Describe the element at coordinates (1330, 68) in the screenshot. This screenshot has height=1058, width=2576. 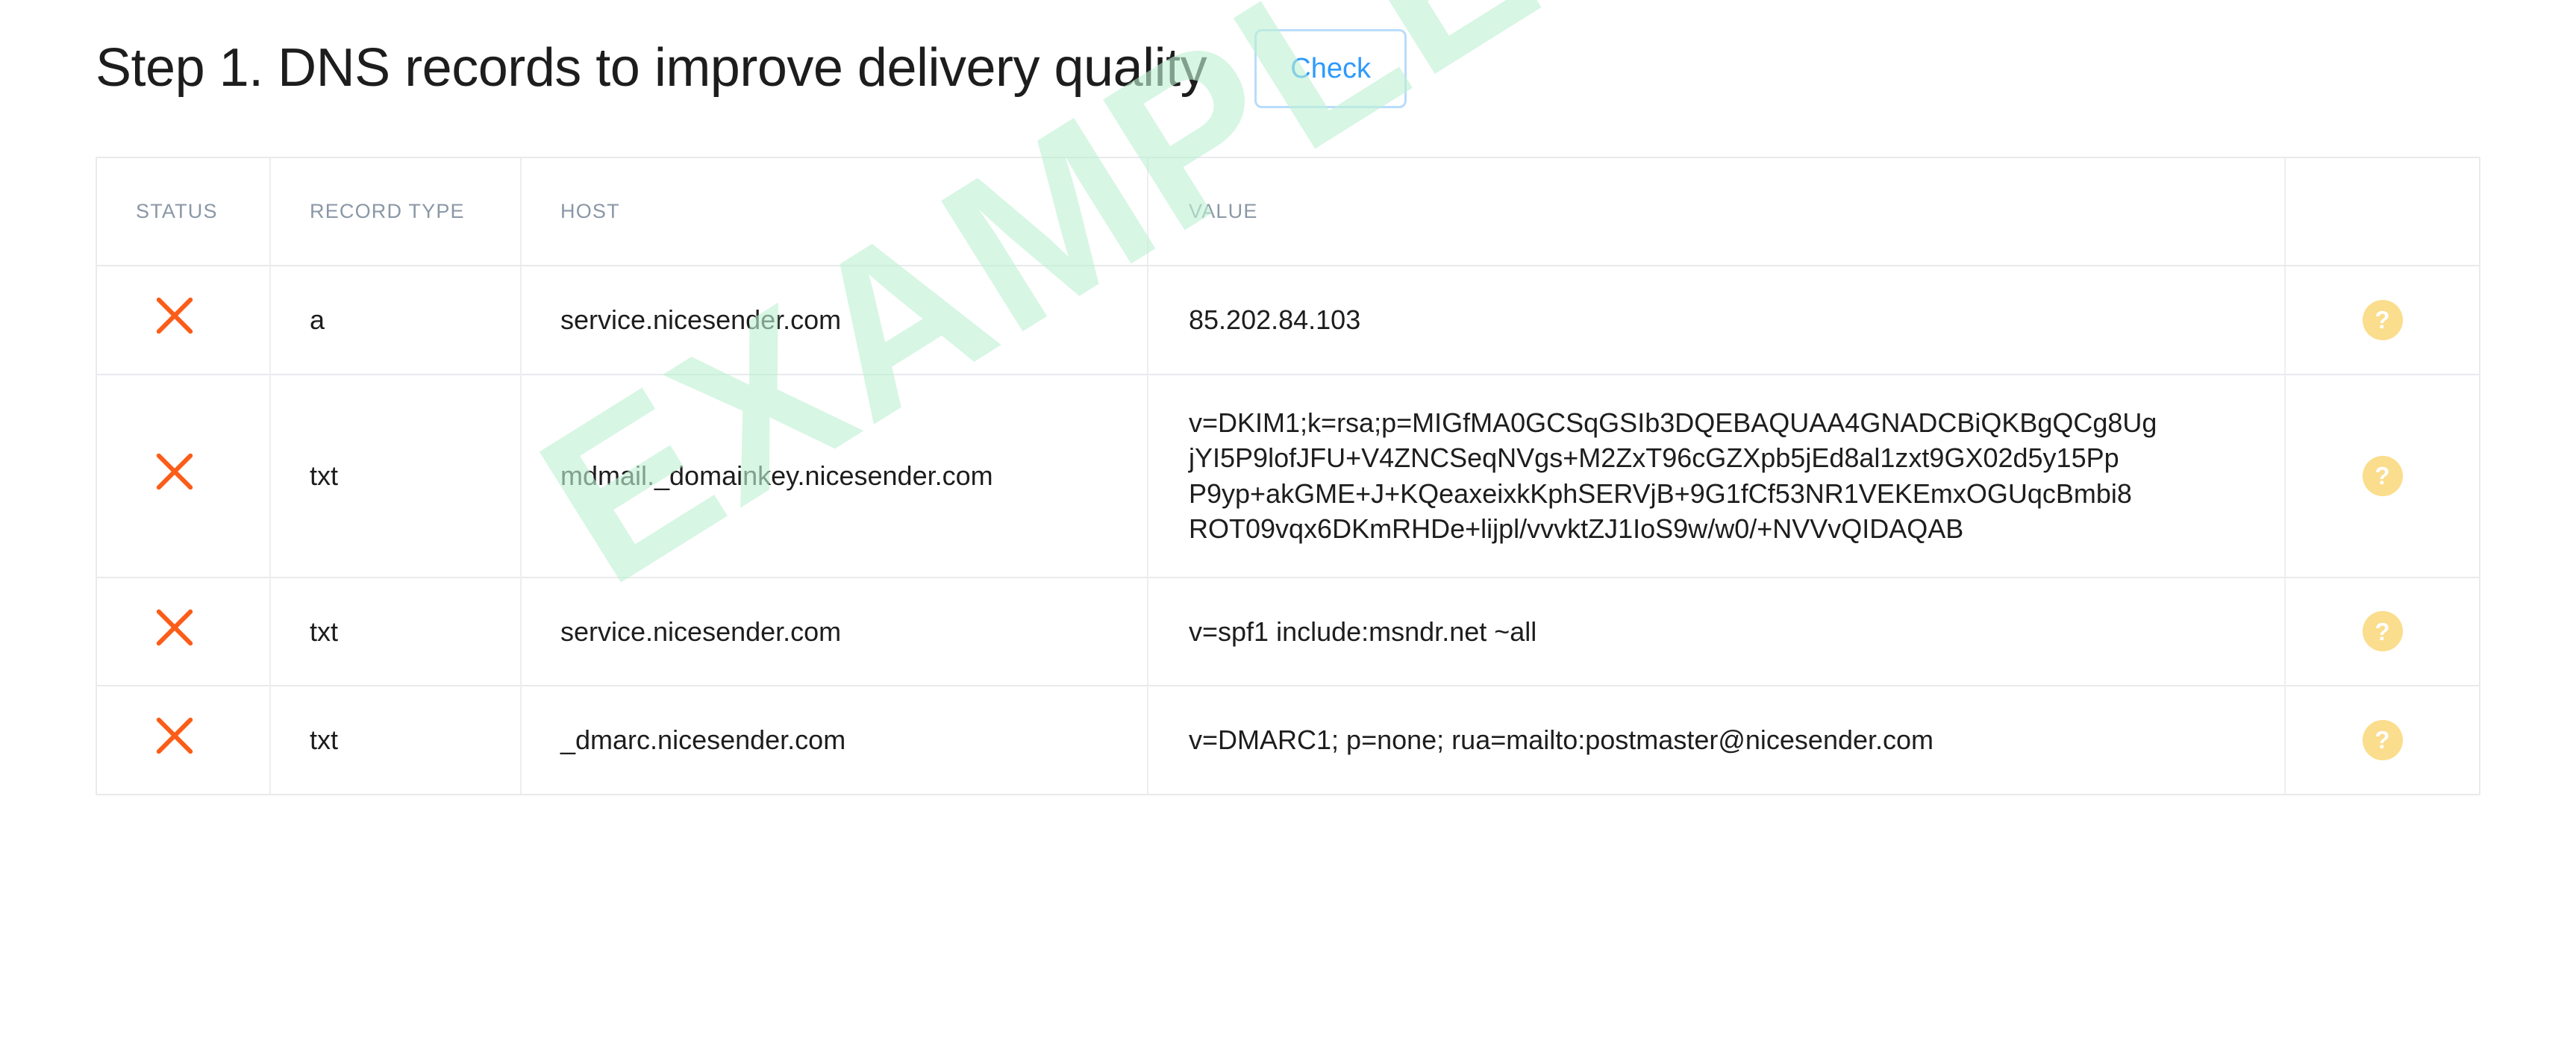
I see `check-button: Check` at that location.